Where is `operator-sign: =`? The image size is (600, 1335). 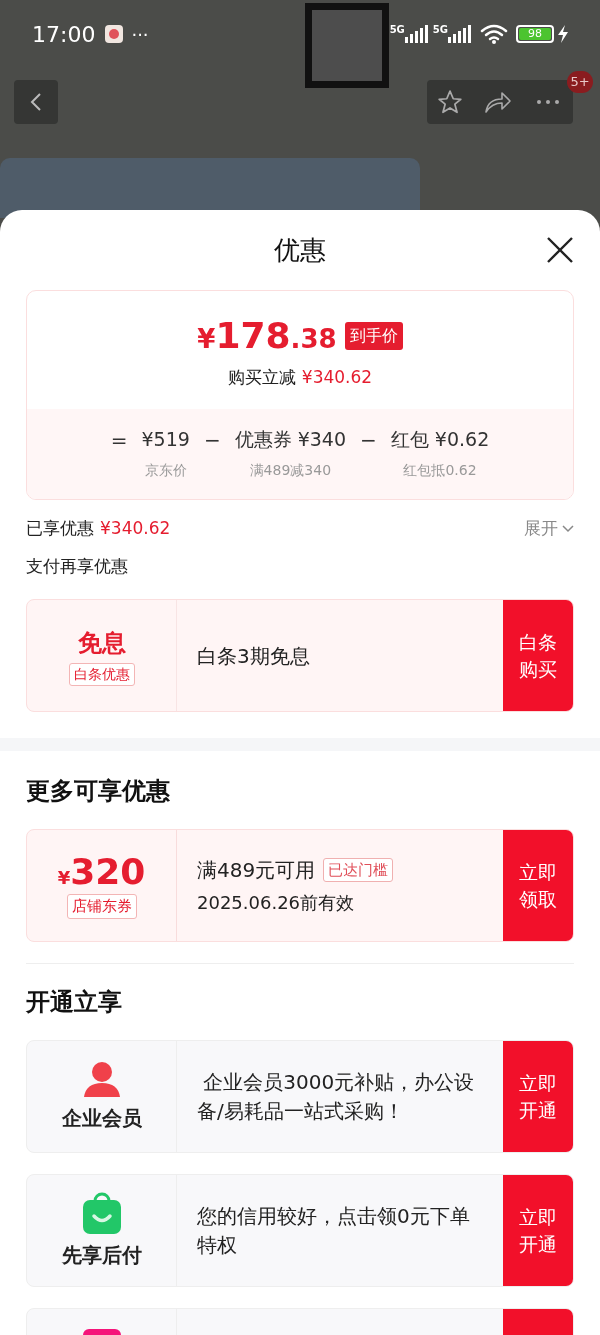
operator-sign: = is located at coordinates (119, 440).